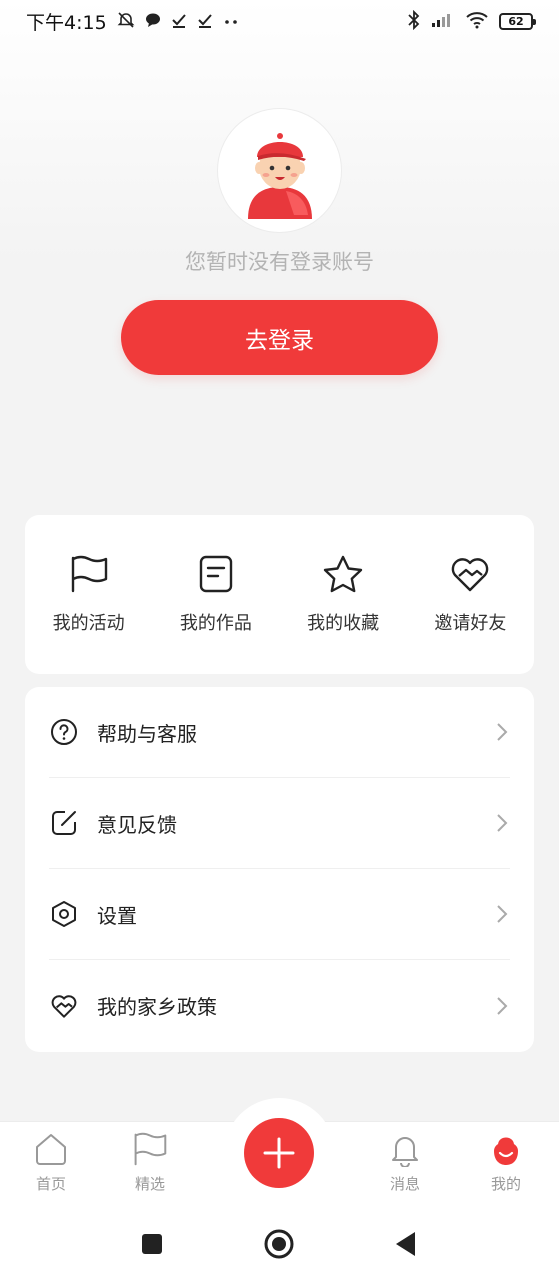 The height and width of the screenshot is (1280, 559). I want to click on status-time: 下午4:15, so click(66, 22).